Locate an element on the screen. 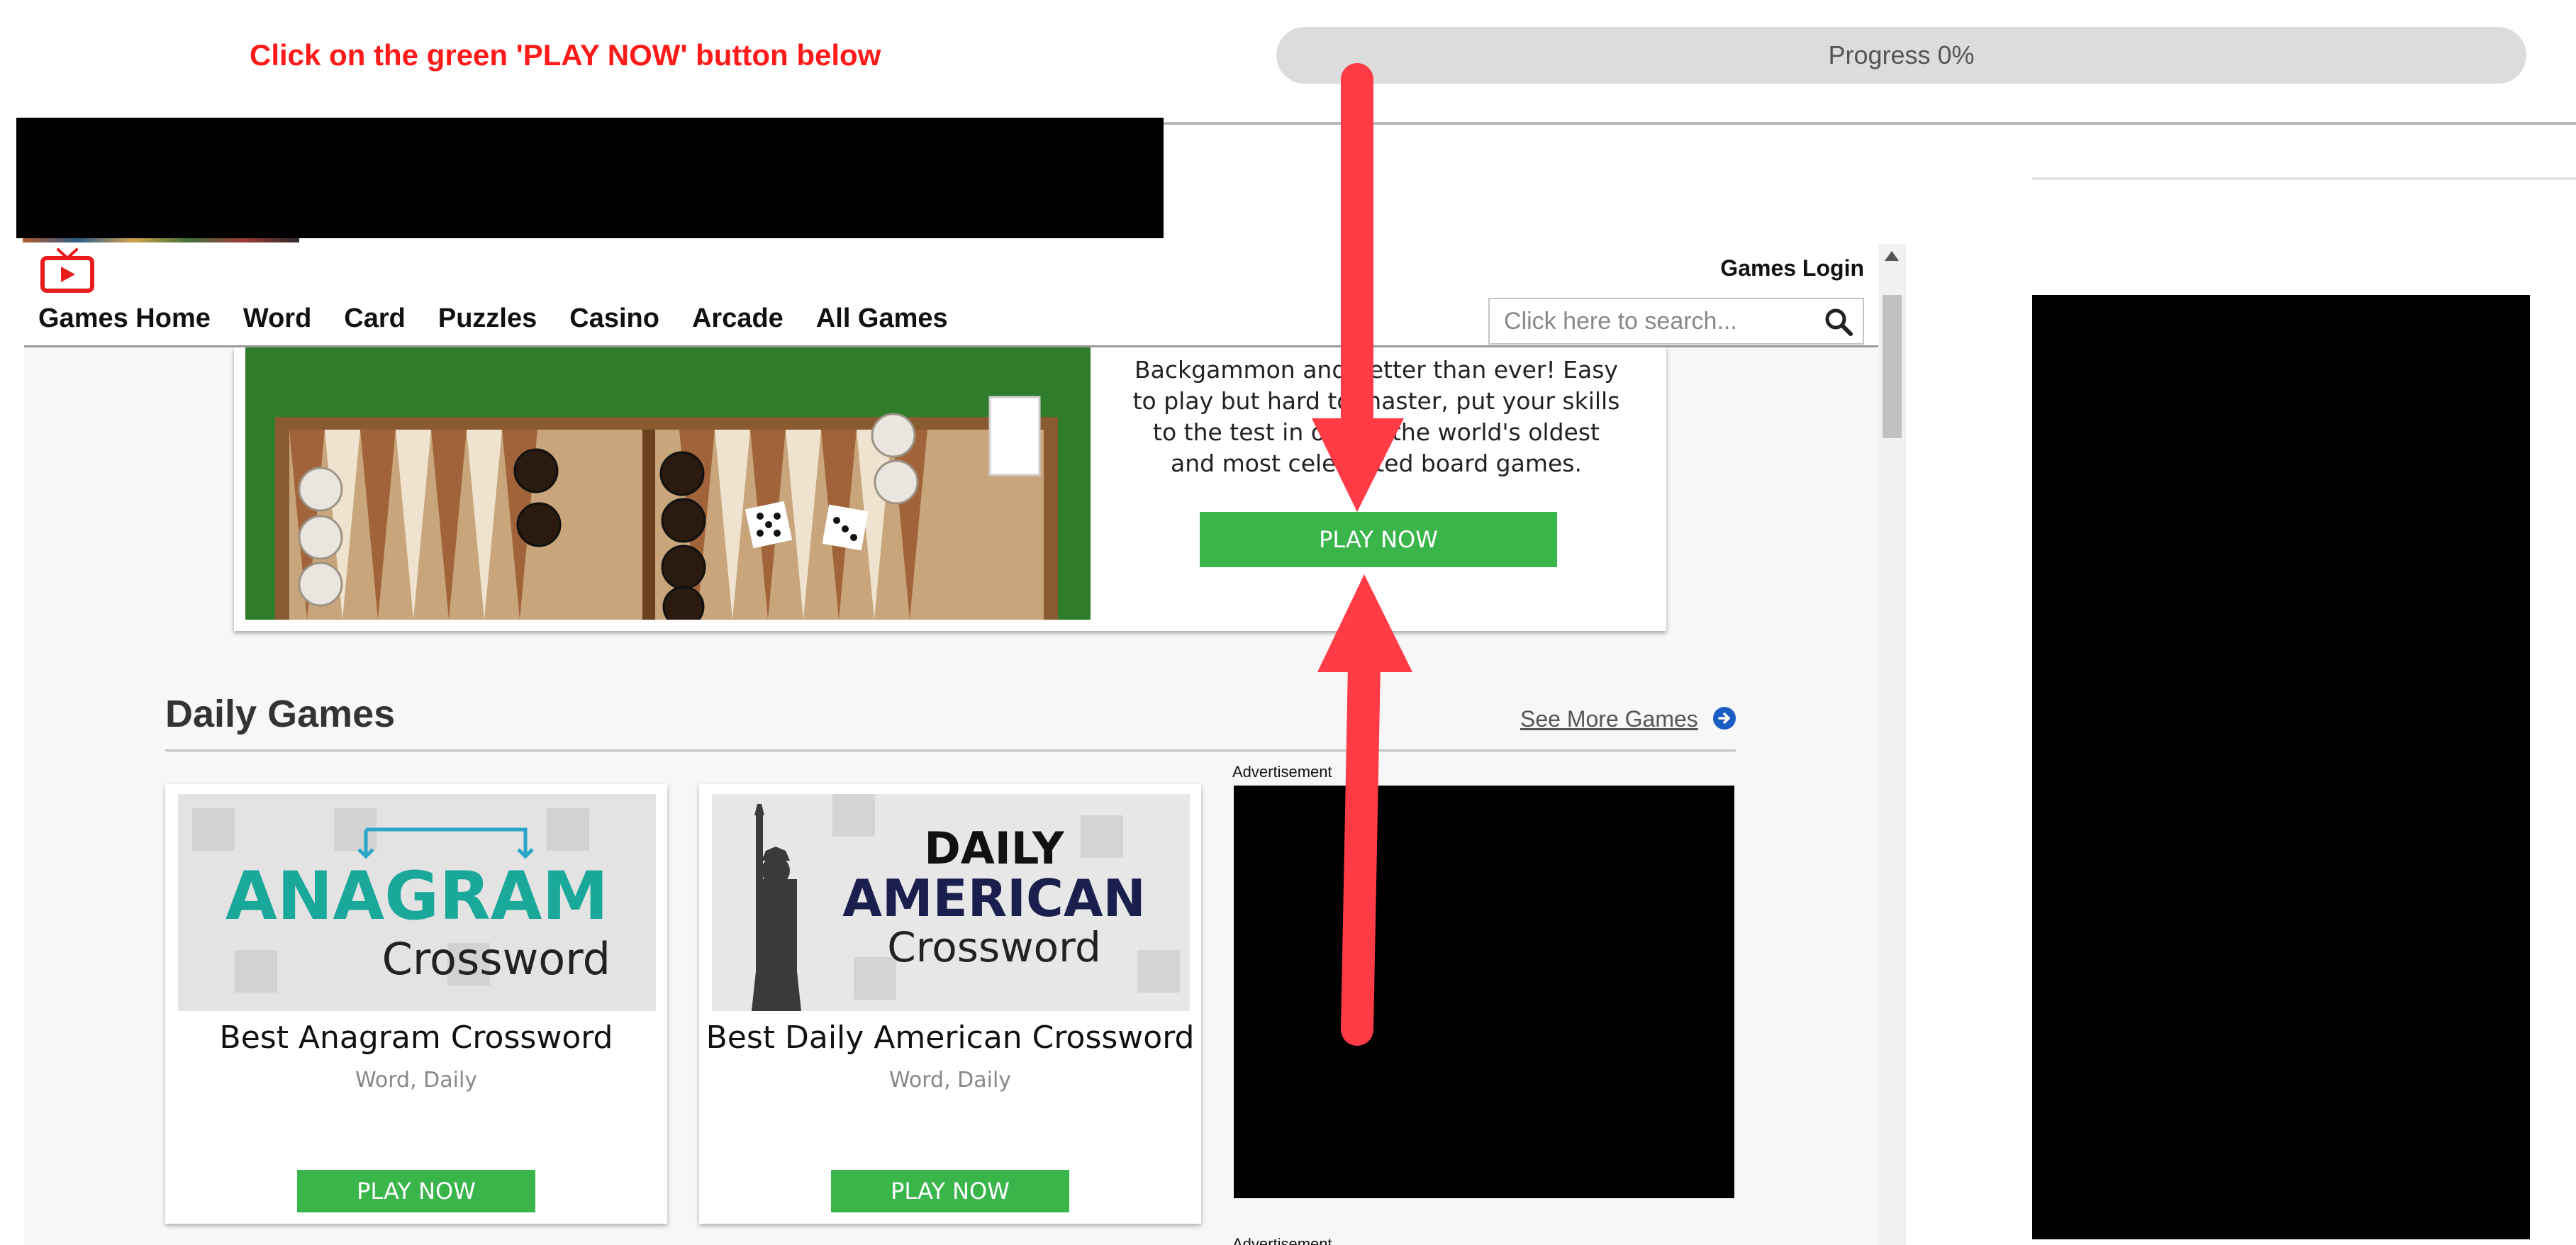 This screenshot has width=2576, height=1245. see-more-games-link: See More Games is located at coordinates (1609, 719).